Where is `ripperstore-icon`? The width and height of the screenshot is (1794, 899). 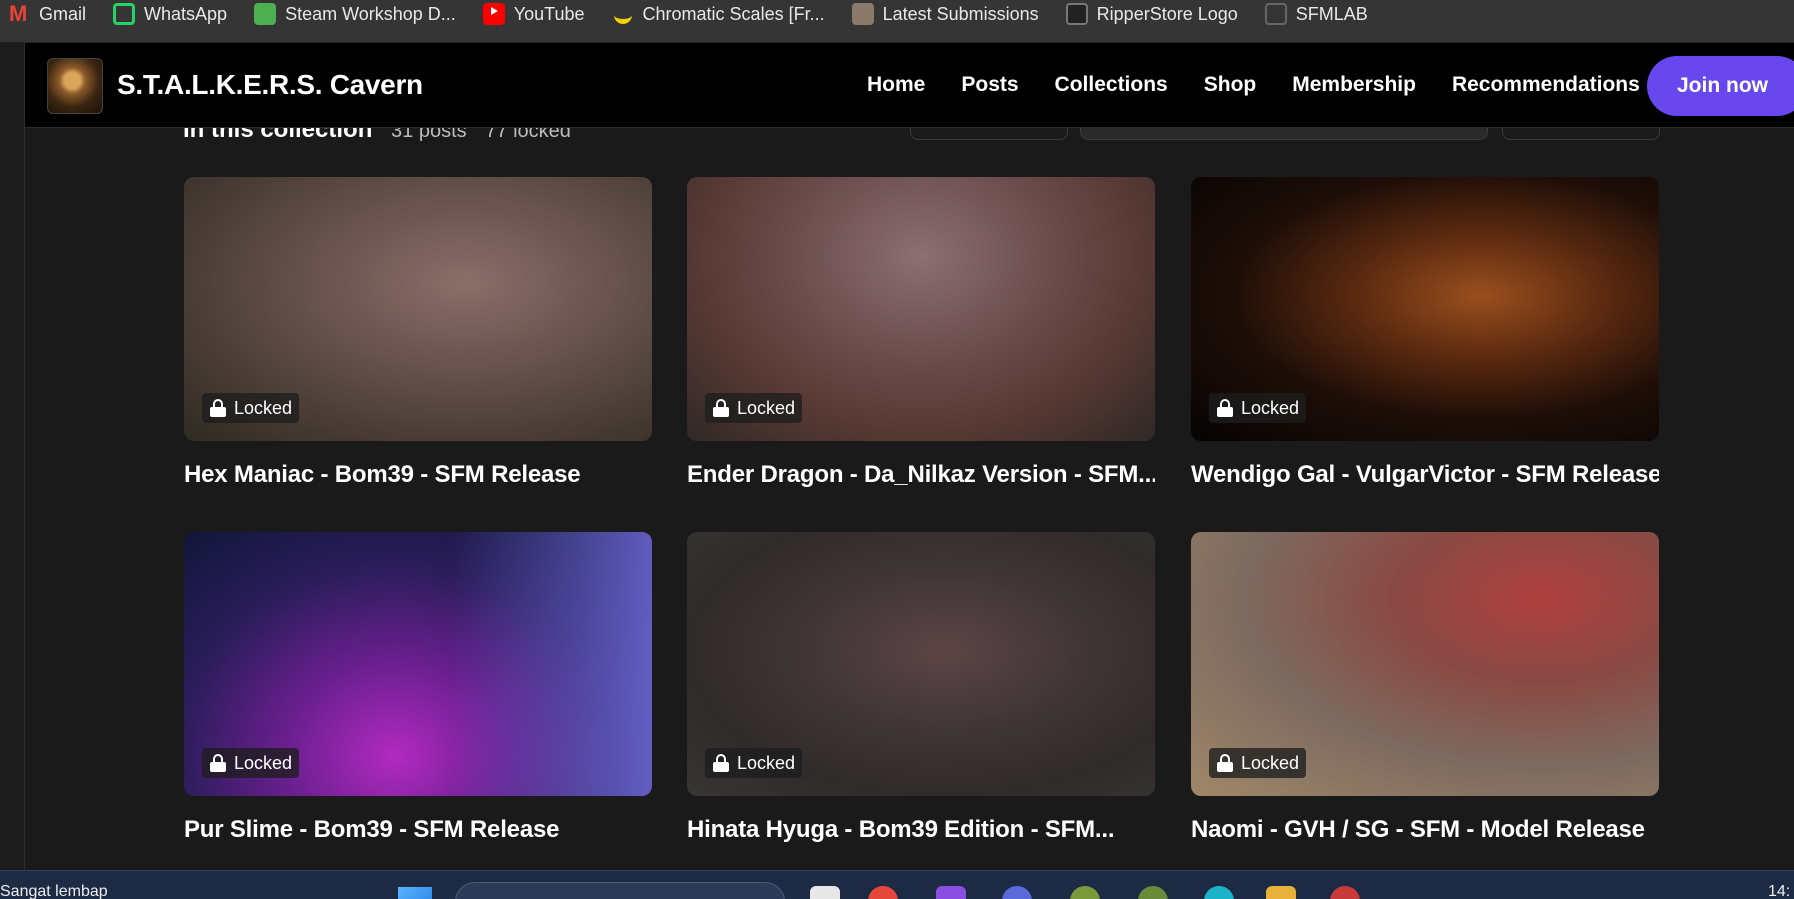
ripperstore-icon is located at coordinates (1076, 14).